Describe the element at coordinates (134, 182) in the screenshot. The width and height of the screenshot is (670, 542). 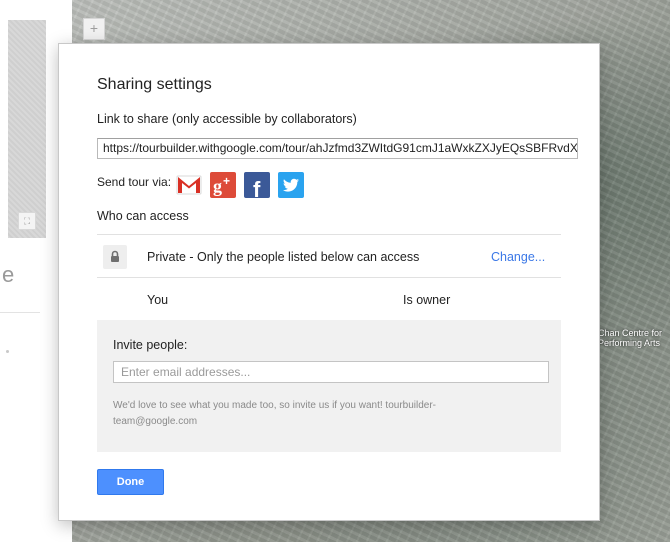
I see `send-tour-label: Send tour via:` at that location.